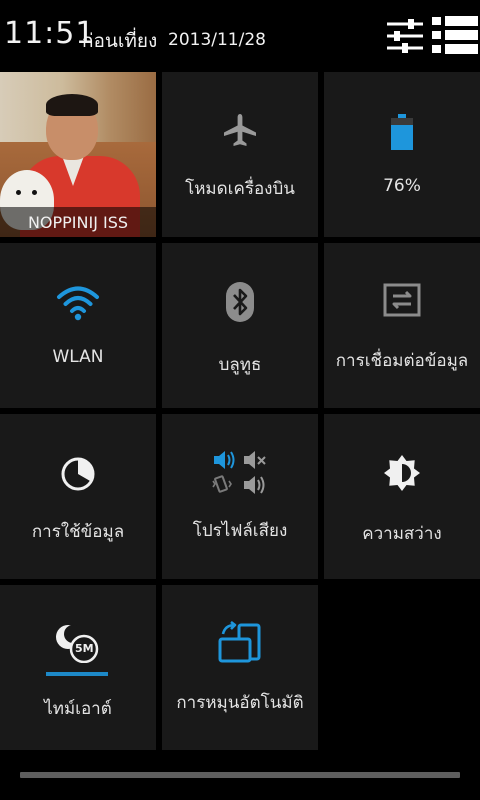 This screenshot has height=800, width=480. I want to click on airplane-icon, so click(240, 130).